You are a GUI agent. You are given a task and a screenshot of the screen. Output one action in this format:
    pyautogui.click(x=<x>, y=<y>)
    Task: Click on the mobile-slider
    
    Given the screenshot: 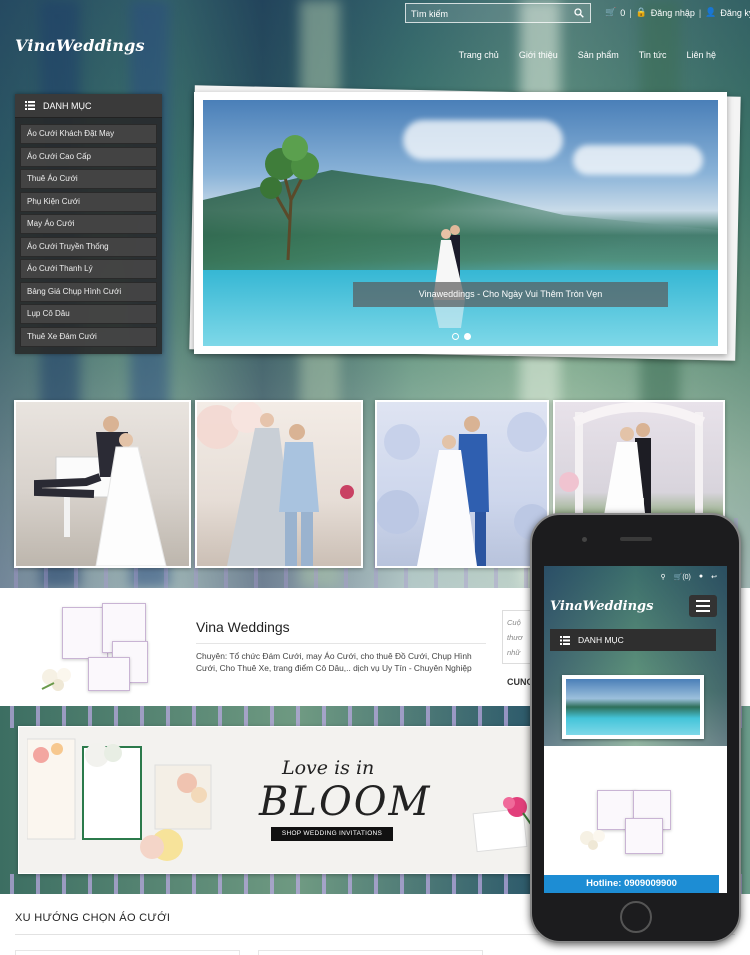 What is the action you would take?
    pyautogui.click(x=633, y=707)
    